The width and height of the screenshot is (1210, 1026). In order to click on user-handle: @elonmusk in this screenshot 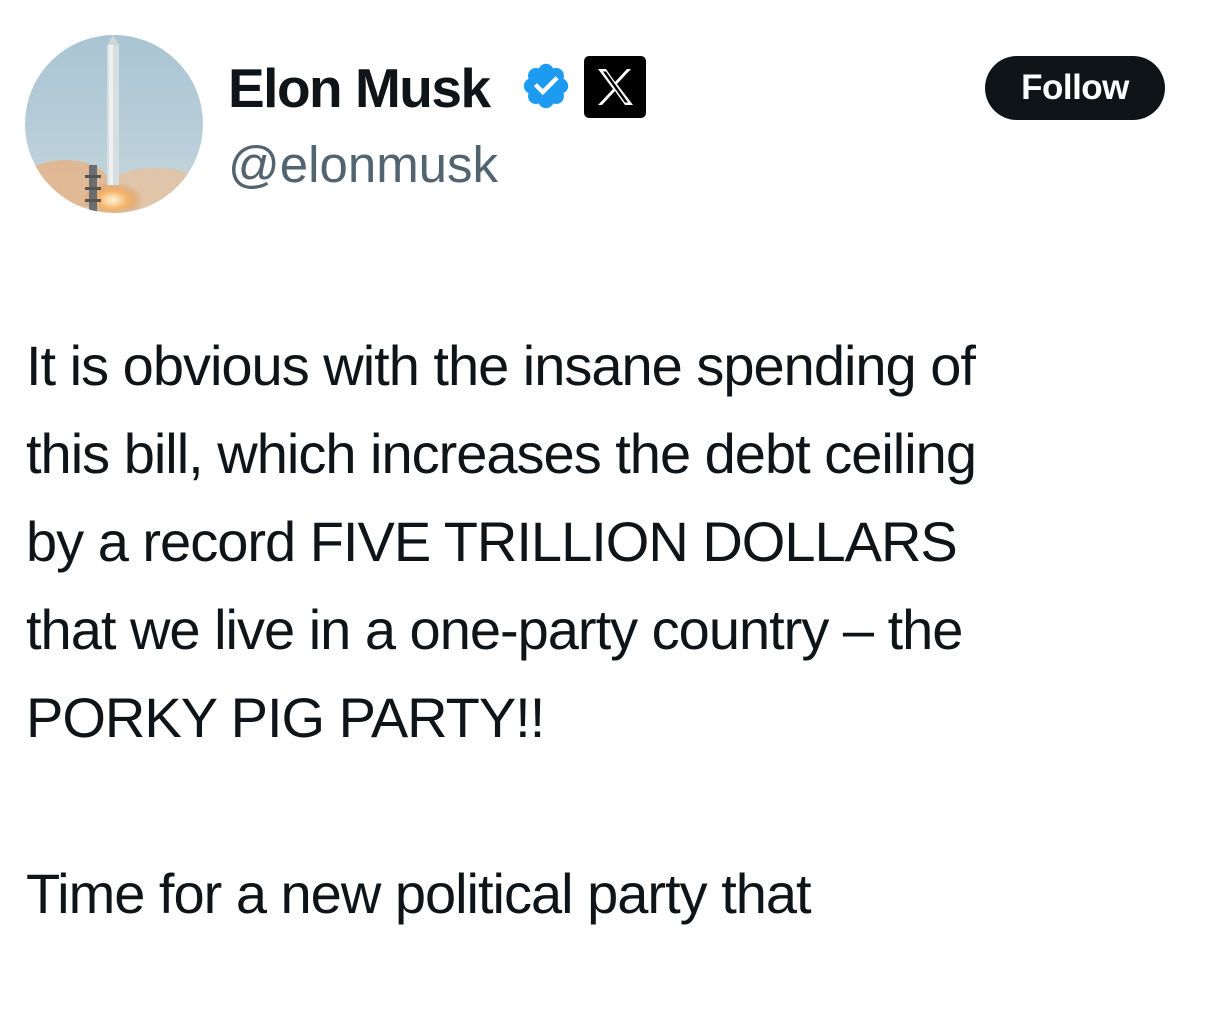, I will do `click(363, 165)`.